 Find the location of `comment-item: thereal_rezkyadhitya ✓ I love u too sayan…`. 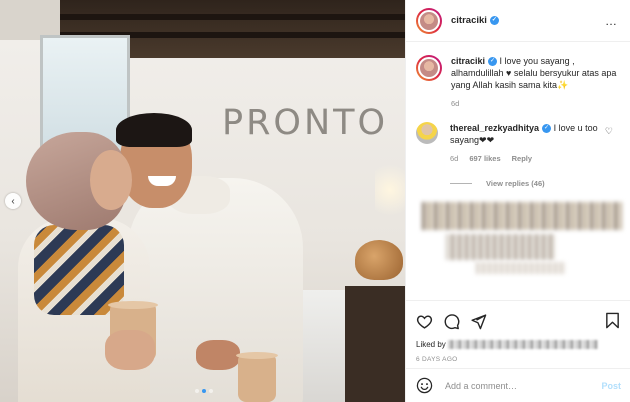

comment-item: thereal_rezkyadhitya ✓ I love u too sayan… is located at coordinates (518, 143).